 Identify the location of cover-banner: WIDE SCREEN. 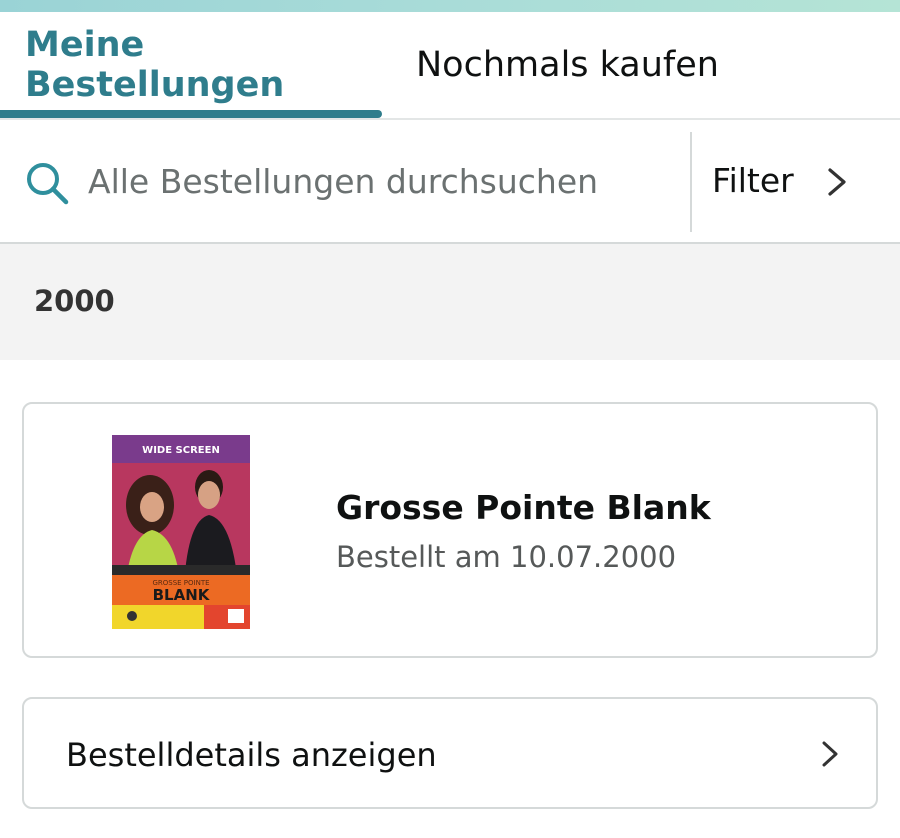
(181, 450).